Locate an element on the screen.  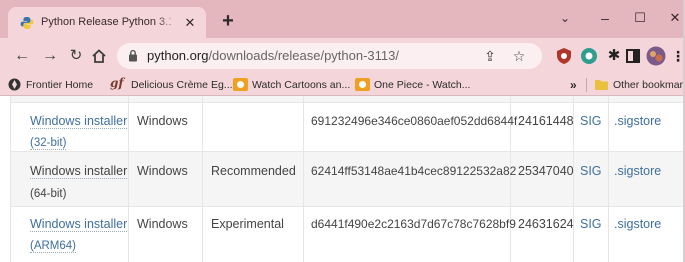
new-tab-icon: + is located at coordinates (228, 21).